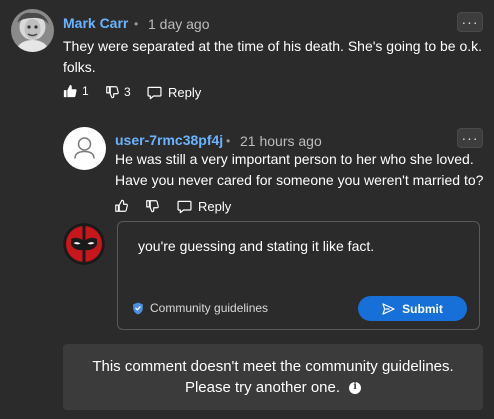 This screenshot has height=419, width=494. What do you see at coordinates (138, 308) in the screenshot?
I see `shield-icon` at bounding box center [138, 308].